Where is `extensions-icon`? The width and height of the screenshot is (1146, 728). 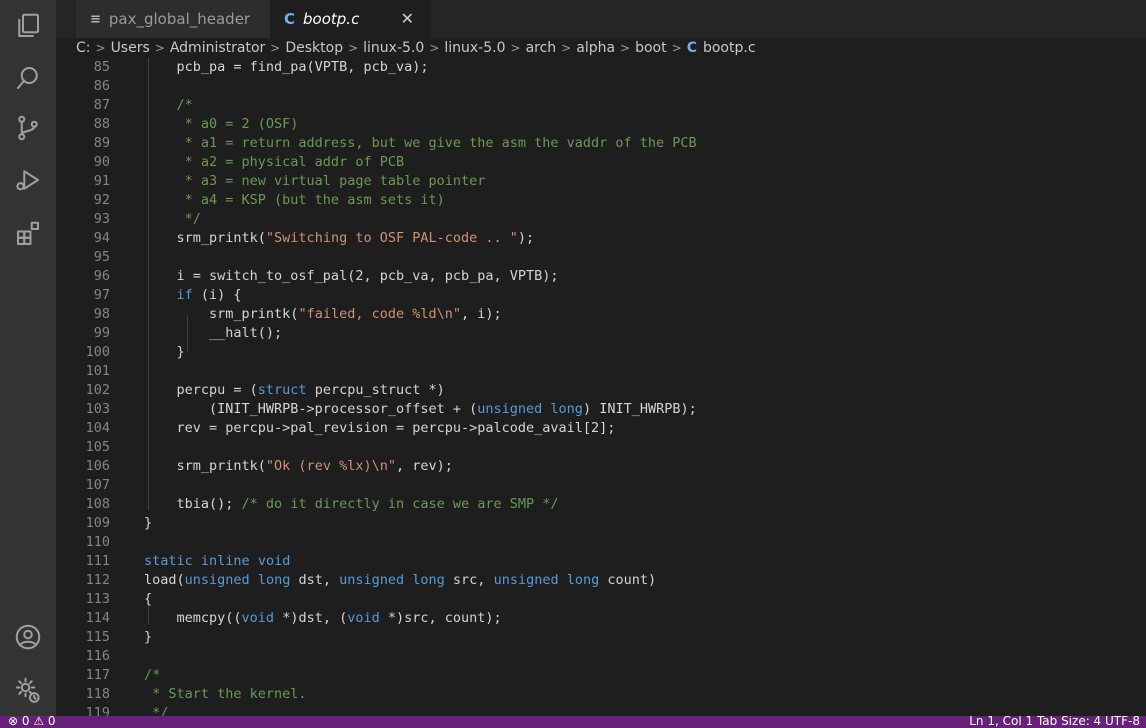
extensions-icon is located at coordinates (28, 234).